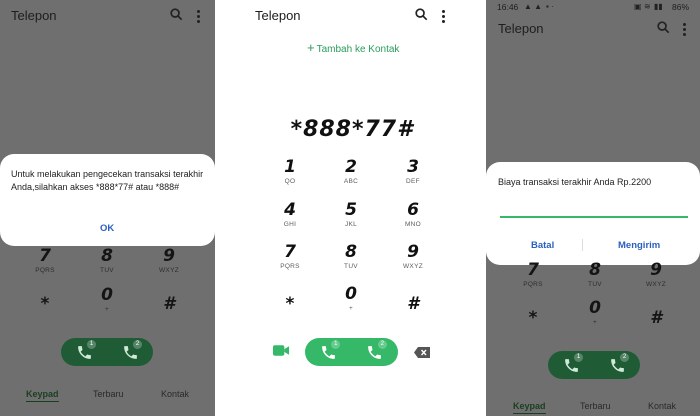 This screenshot has width=700, height=416. Describe the element at coordinates (550, 6) in the screenshot. I see `notification-icon: ▪ ·` at that location.